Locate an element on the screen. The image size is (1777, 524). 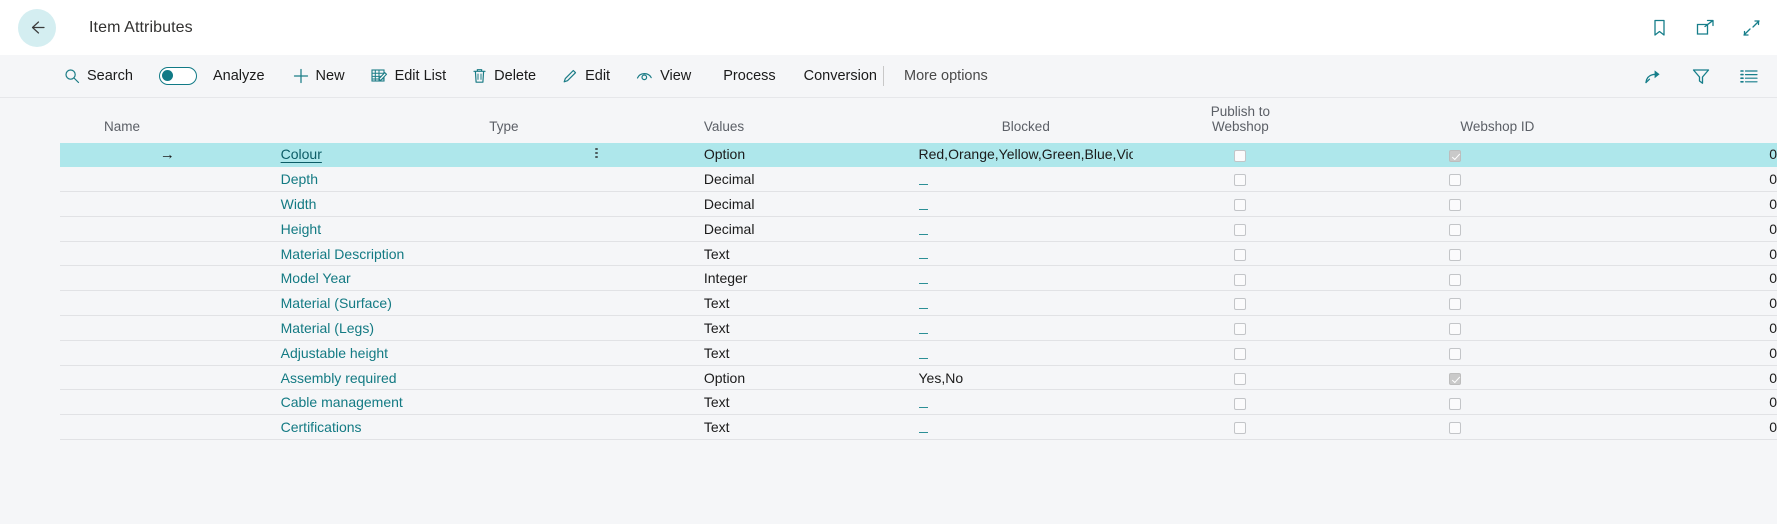
column-header-publish-to-webshop: Publish to Webshop is located at coordinates (1240, 120).